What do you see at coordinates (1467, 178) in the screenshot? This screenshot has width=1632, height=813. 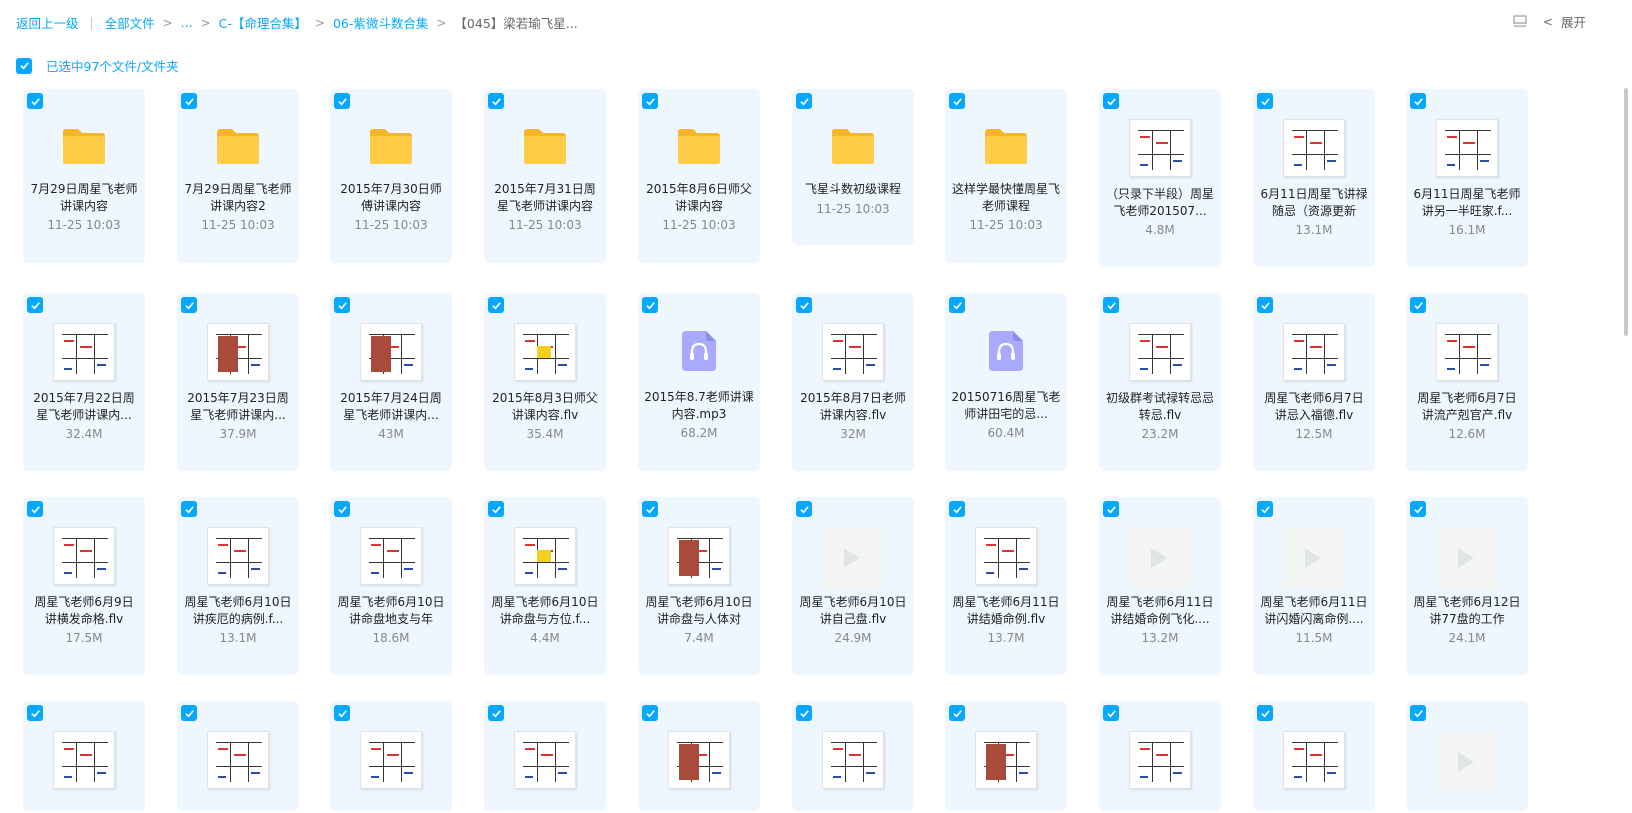 I see `file-card: 6月11日周星飞老师讲另一半旺家.f... 16.1M` at bounding box center [1467, 178].